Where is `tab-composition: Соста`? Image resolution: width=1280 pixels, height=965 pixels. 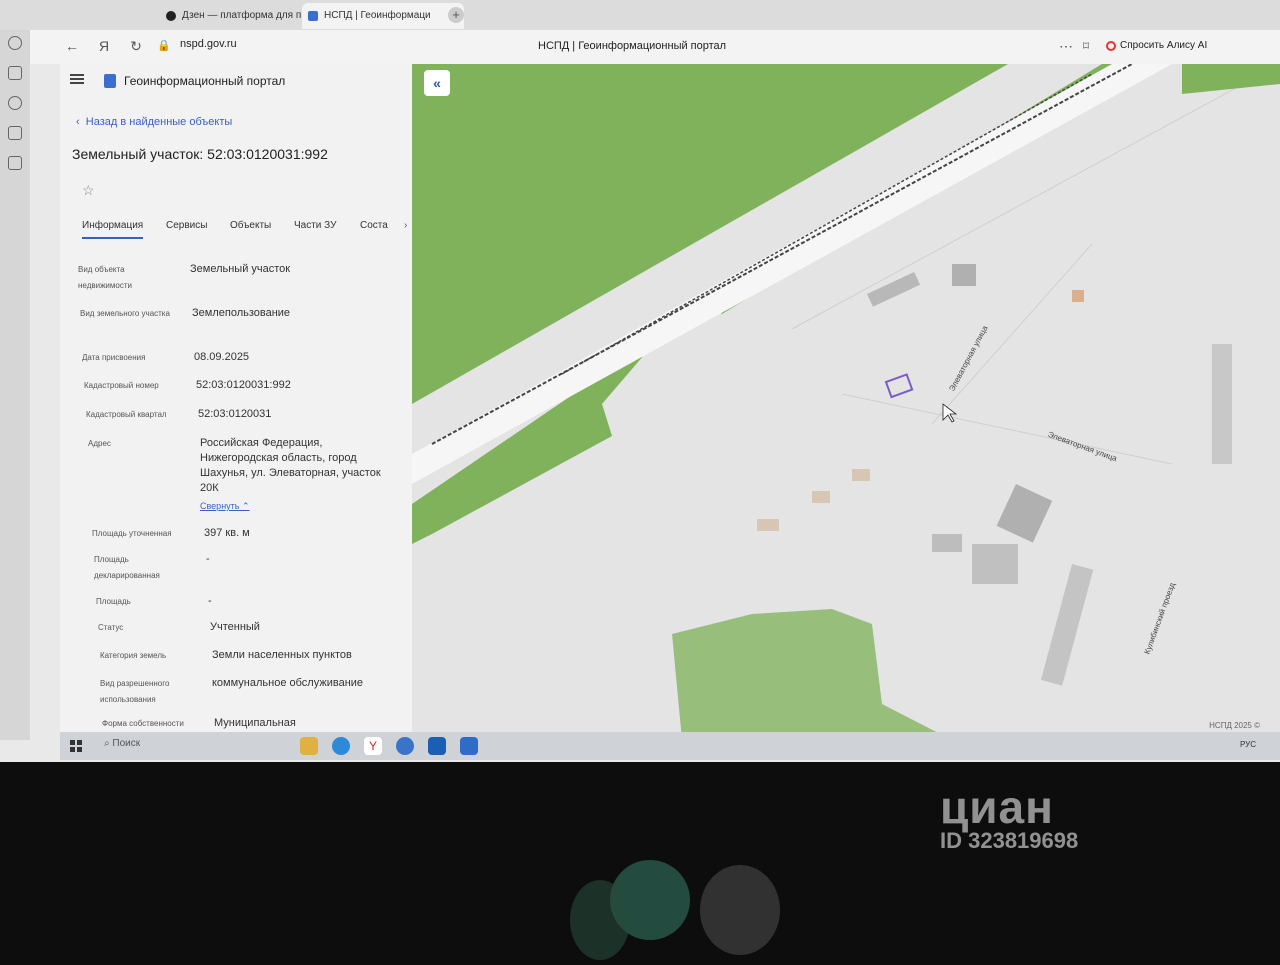 tab-composition: Соста is located at coordinates (374, 225).